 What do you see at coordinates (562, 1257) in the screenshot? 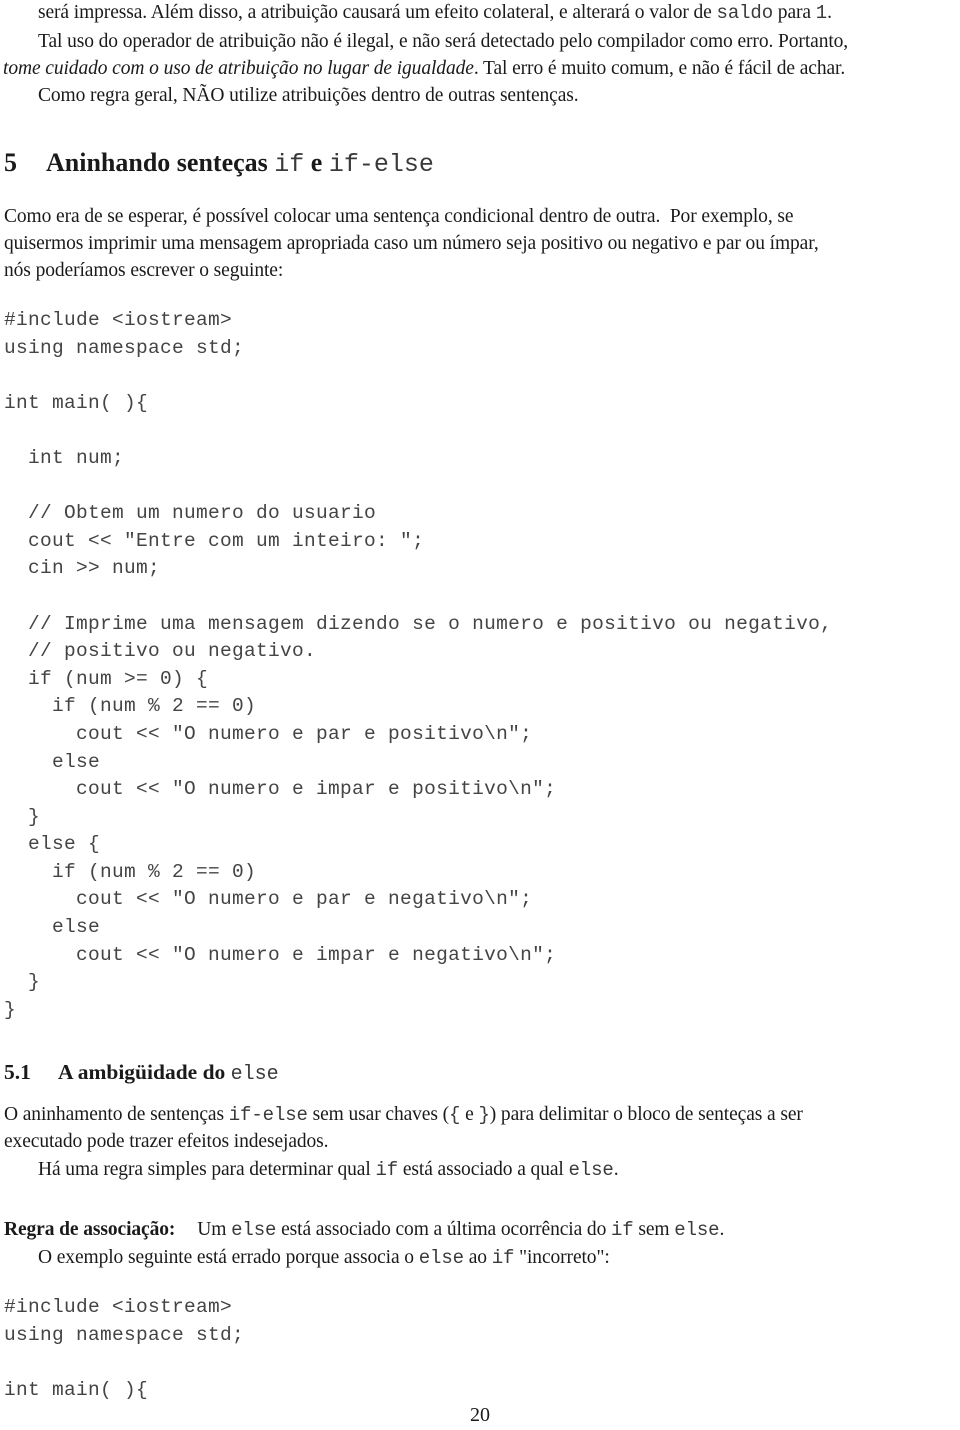
I see `text: "incorreto":` at bounding box center [562, 1257].